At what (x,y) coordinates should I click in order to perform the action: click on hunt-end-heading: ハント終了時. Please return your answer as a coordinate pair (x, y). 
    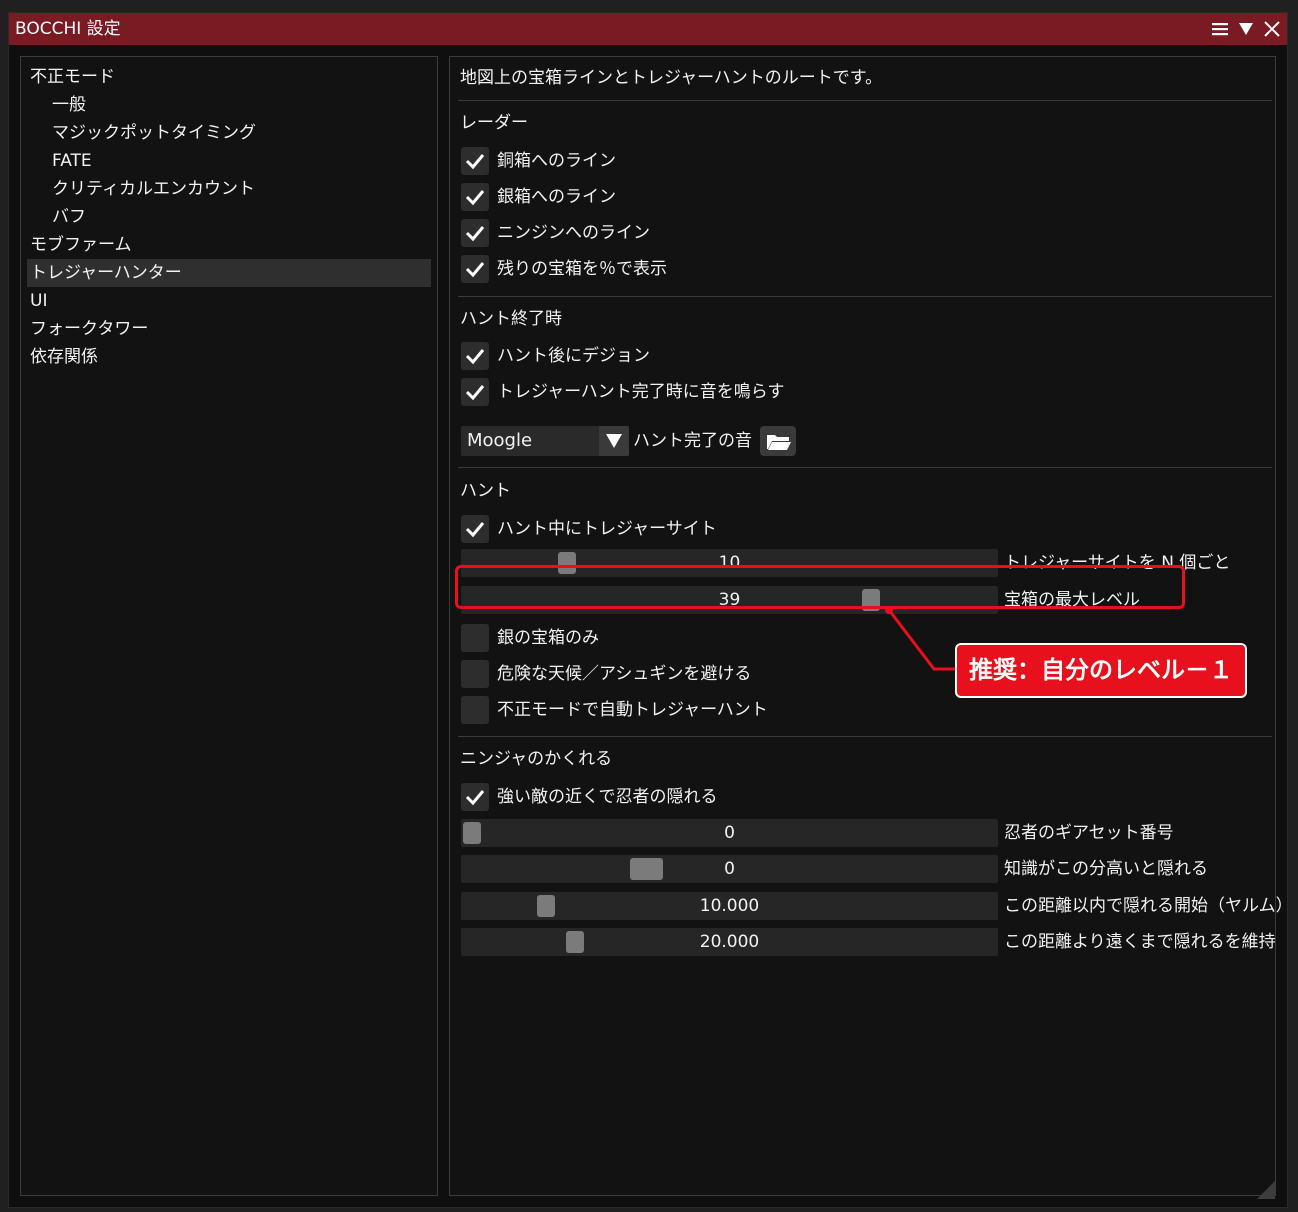
    Looking at the image, I should click on (511, 319).